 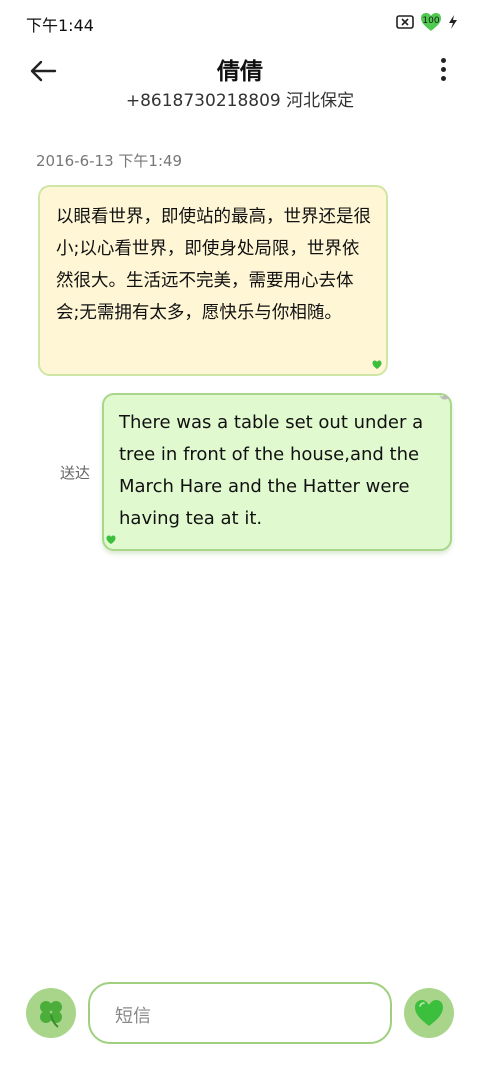 I want to click on status-icons: 100, so click(x=427, y=22).